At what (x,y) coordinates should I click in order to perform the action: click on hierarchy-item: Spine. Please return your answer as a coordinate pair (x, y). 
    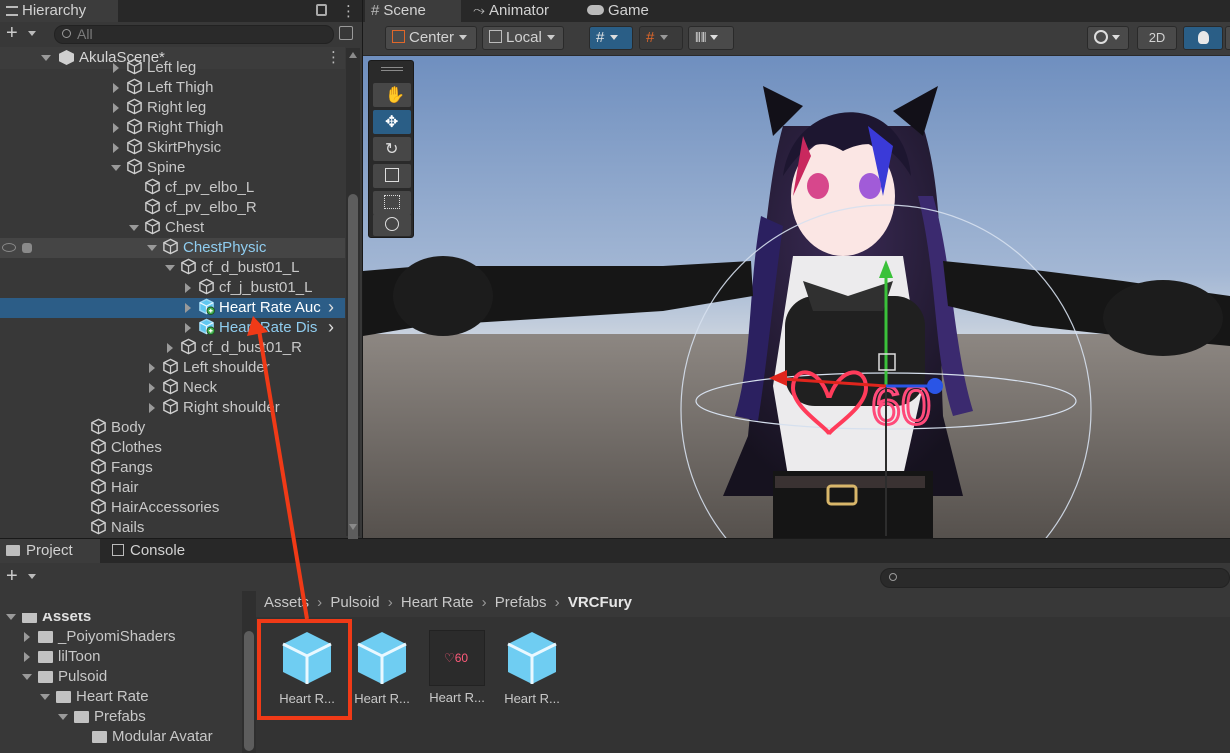
    Looking at the image, I should click on (172, 168).